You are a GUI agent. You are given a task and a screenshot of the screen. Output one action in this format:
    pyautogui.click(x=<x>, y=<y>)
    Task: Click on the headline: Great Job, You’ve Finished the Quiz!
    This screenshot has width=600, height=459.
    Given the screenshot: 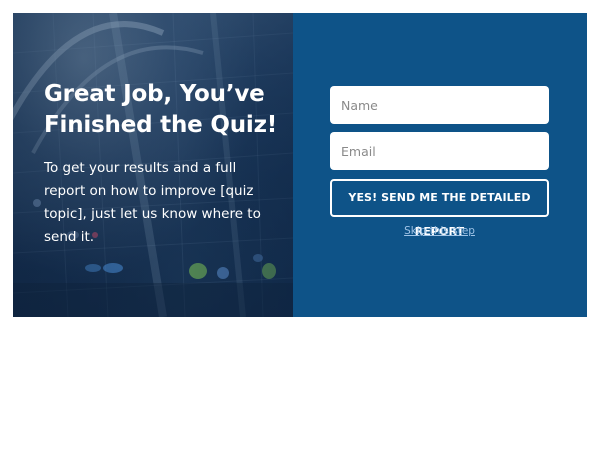 What is the action you would take?
    pyautogui.click(x=161, y=109)
    